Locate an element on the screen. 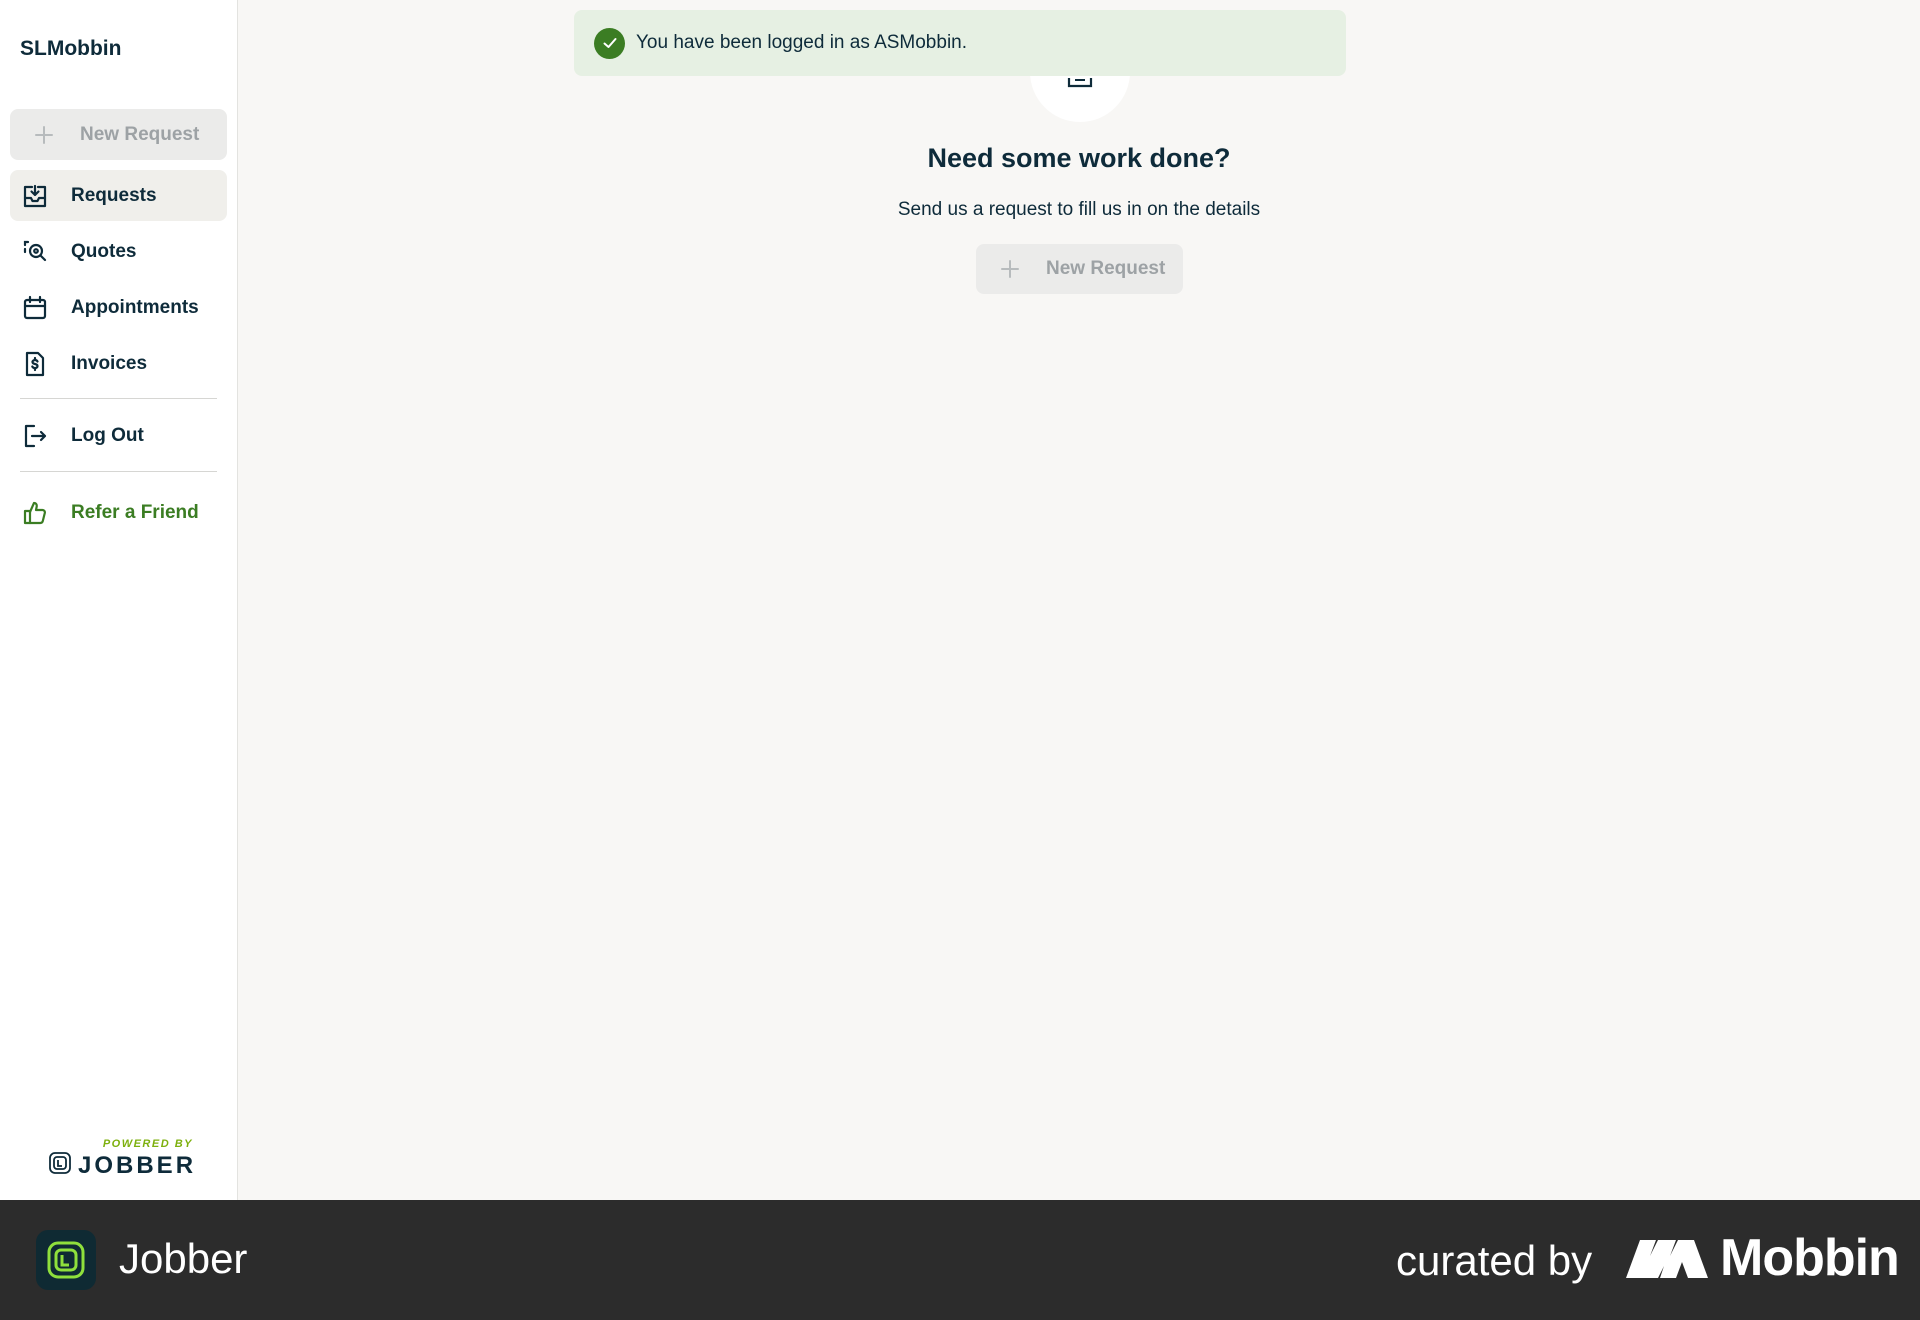 This screenshot has height=1320, width=1920. new-request-button: New Request is located at coordinates (1079, 269).